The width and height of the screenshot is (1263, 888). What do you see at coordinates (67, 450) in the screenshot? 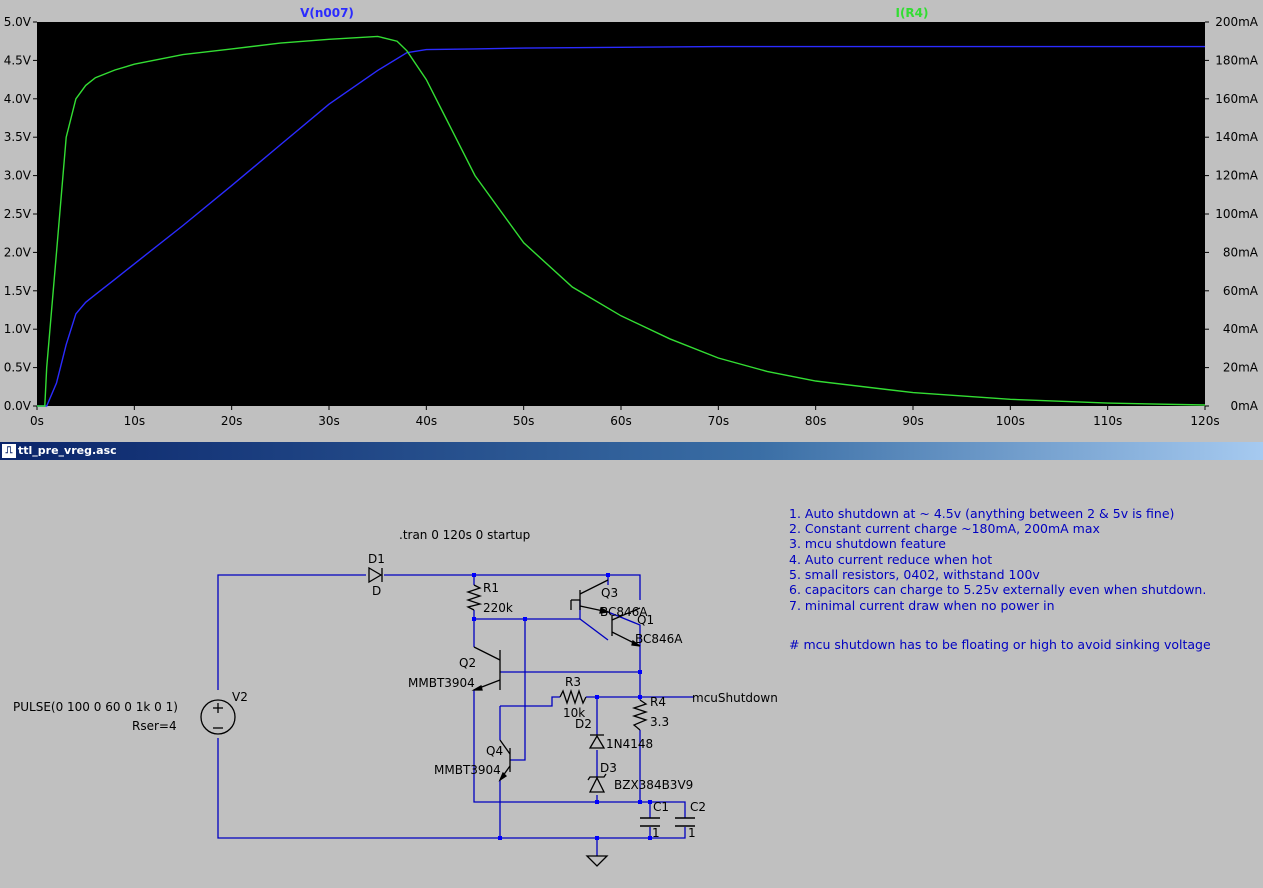
I see `schematic-title: ttl_pre_vreg.asc` at bounding box center [67, 450].